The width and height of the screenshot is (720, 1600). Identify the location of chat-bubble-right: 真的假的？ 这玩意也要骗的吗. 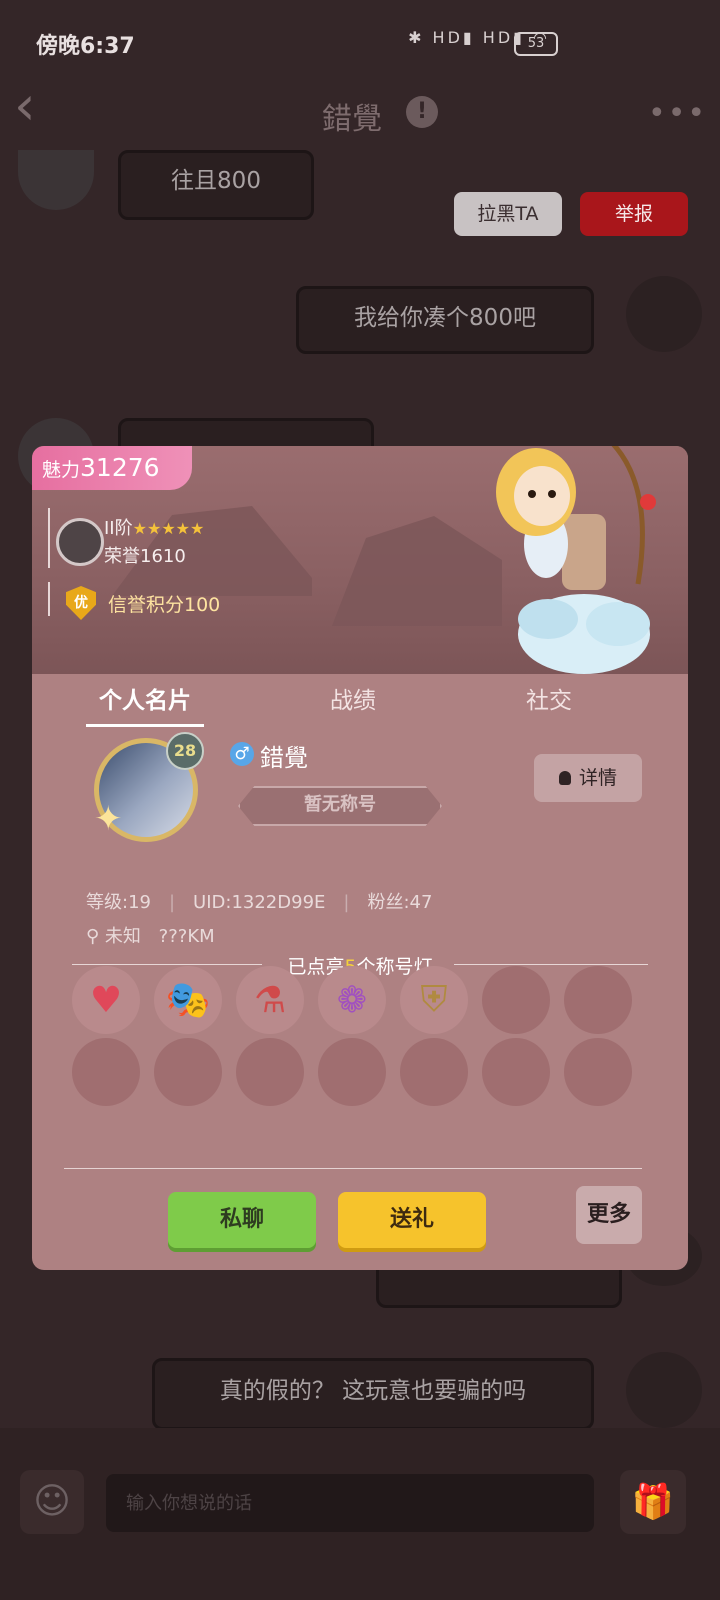
(373, 1394).